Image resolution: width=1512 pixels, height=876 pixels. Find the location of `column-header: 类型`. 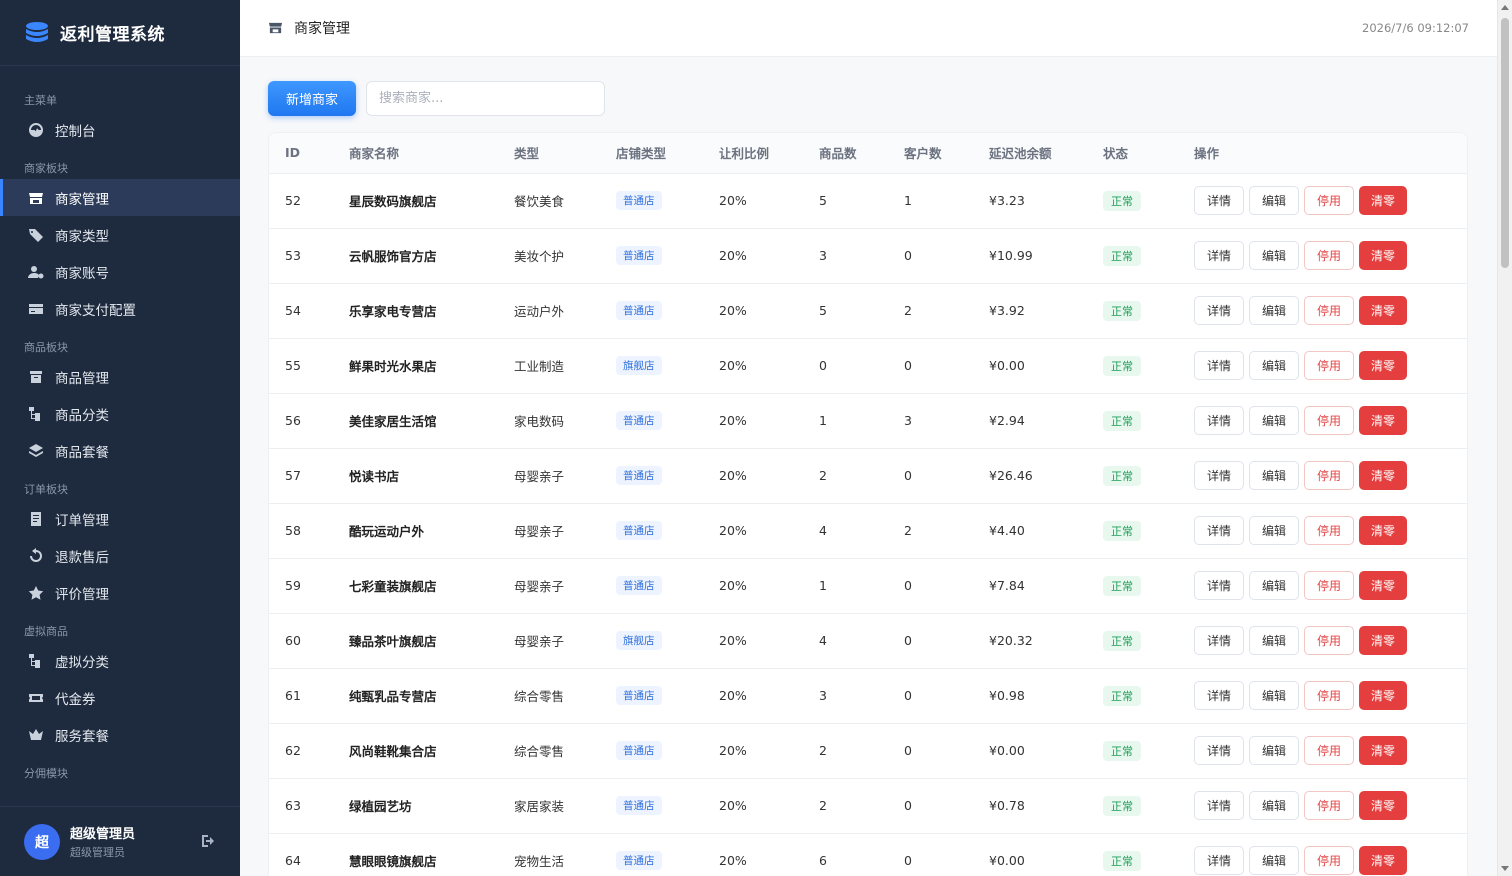

column-header: 类型 is located at coordinates (549, 153).